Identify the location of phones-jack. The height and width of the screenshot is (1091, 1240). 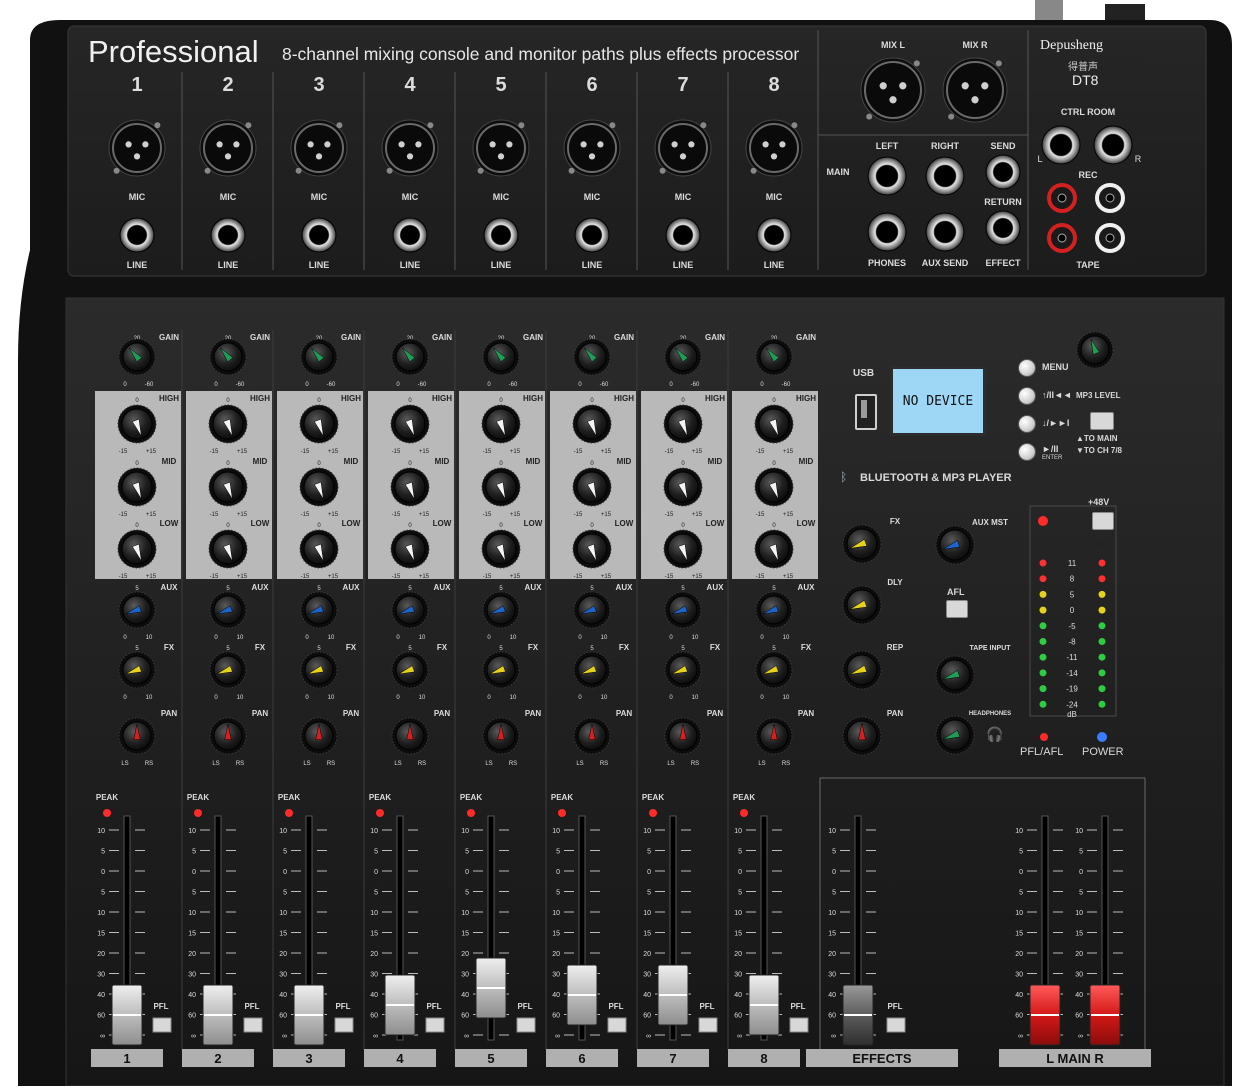
(887, 232).